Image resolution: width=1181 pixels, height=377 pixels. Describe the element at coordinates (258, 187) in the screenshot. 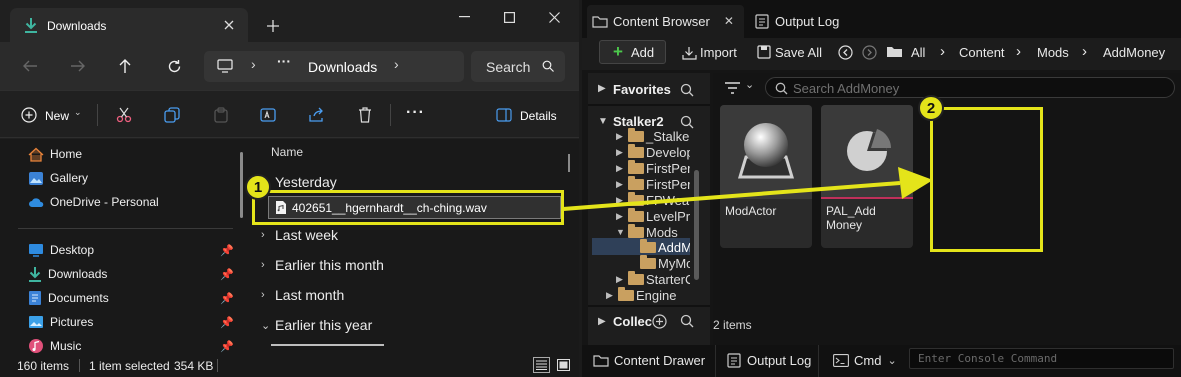

I see `step-badge-1: 1` at that location.